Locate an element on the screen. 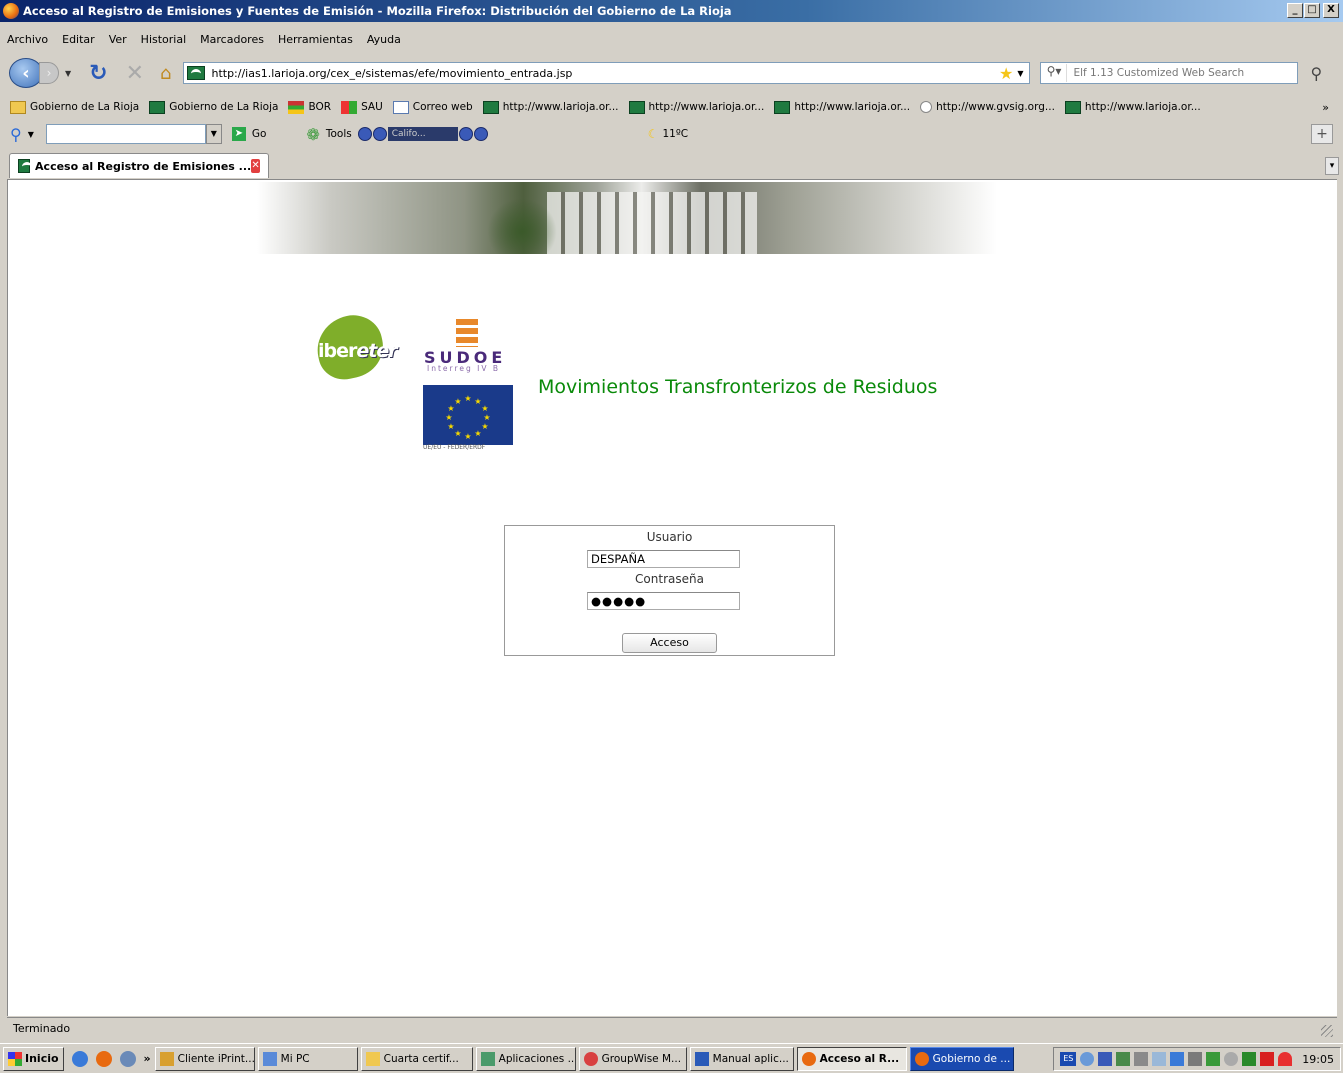 This screenshot has height=1073, width=1343. resize-grip-icon is located at coordinates (1327, 1031).